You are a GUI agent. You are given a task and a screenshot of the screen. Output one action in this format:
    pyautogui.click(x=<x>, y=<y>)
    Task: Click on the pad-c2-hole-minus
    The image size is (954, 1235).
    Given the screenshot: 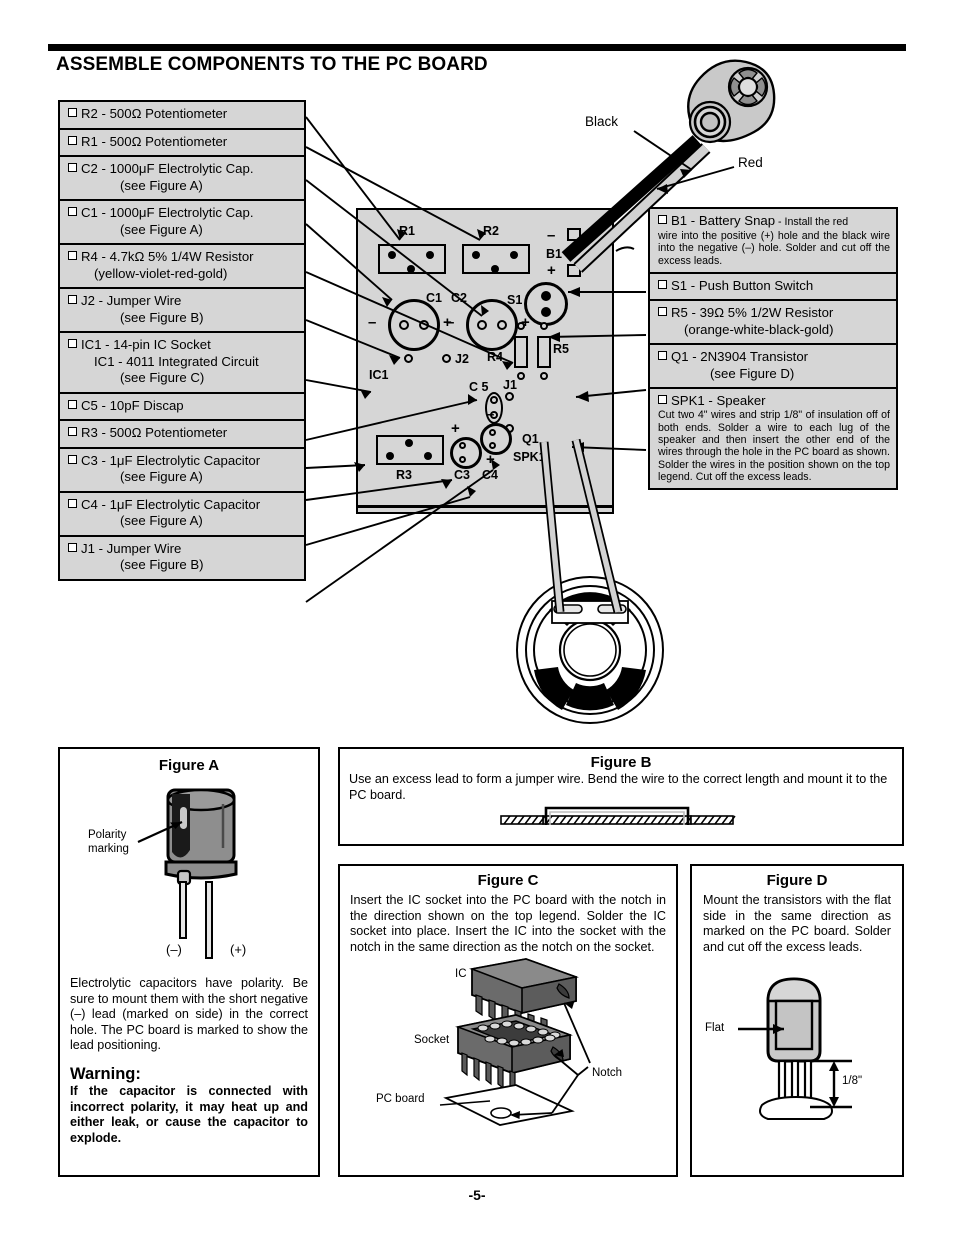 What is the action you would take?
    pyautogui.click(x=482, y=325)
    